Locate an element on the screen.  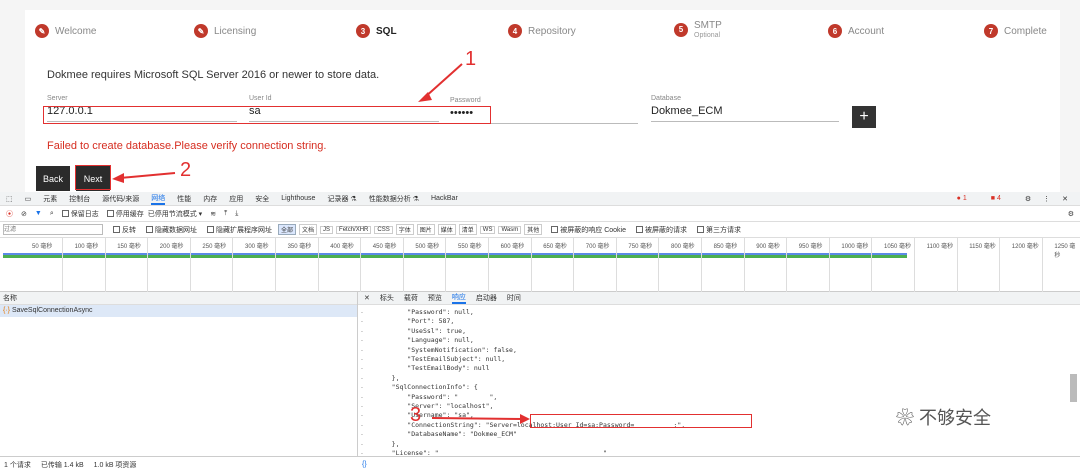
panel-tab: 元素 is located at coordinates (50, 199).